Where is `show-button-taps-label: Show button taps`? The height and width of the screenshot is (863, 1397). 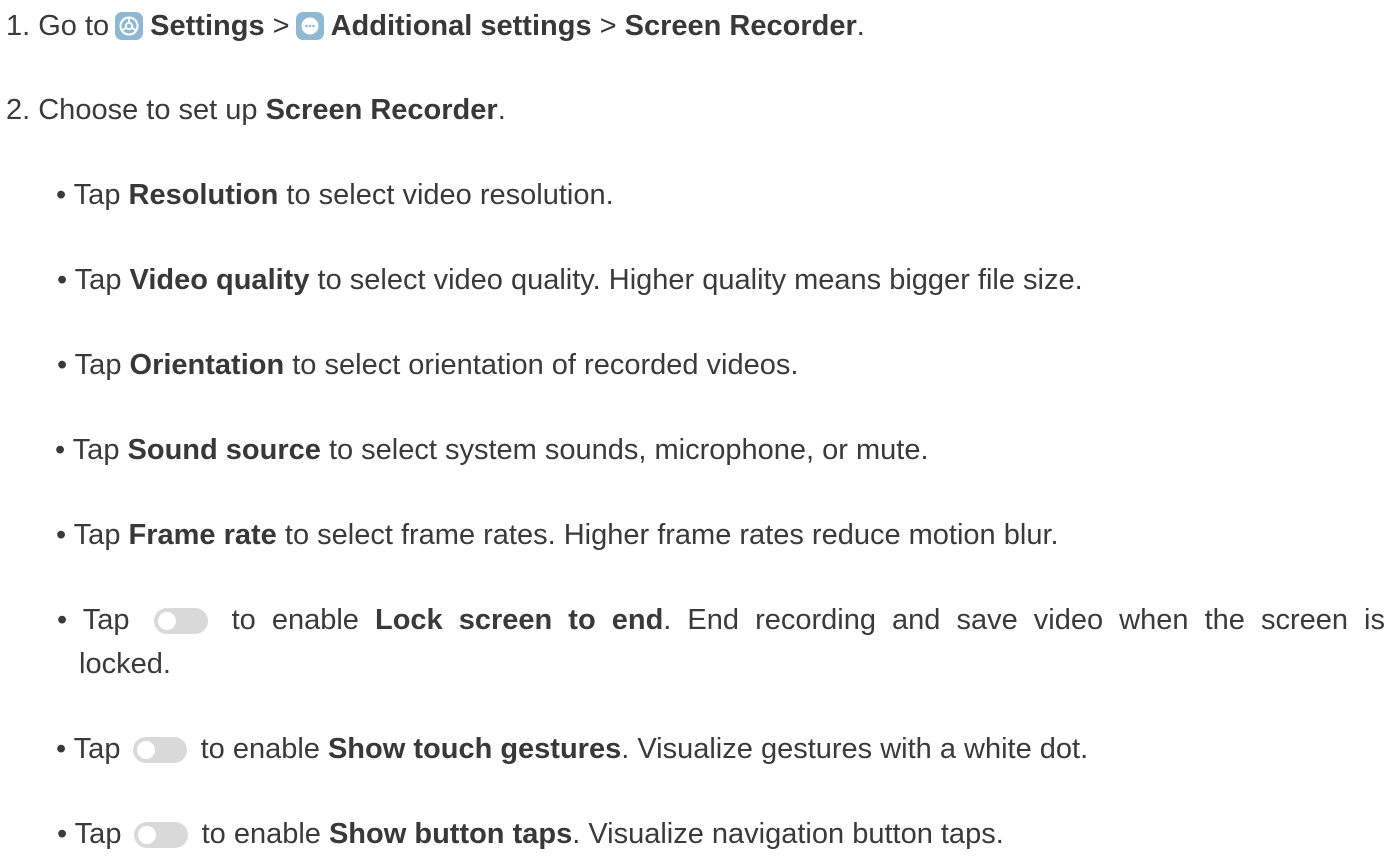 show-button-taps-label: Show button taps is located at coordinates (450, 834).